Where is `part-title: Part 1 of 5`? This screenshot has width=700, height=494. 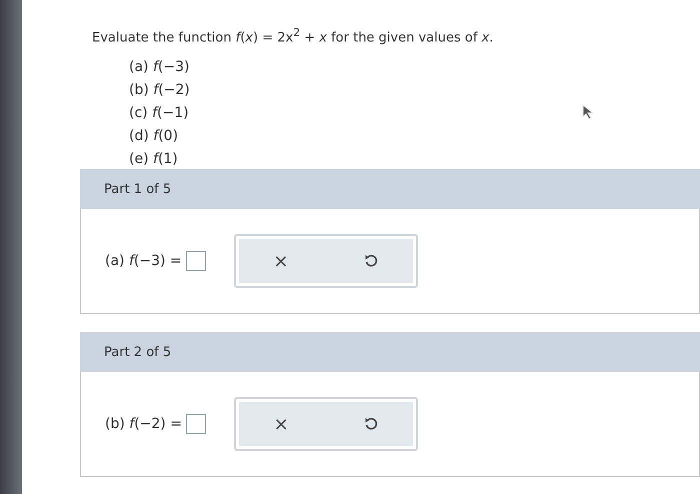
part-title: Part 1 of 5 is located at coordinates (138, 189).